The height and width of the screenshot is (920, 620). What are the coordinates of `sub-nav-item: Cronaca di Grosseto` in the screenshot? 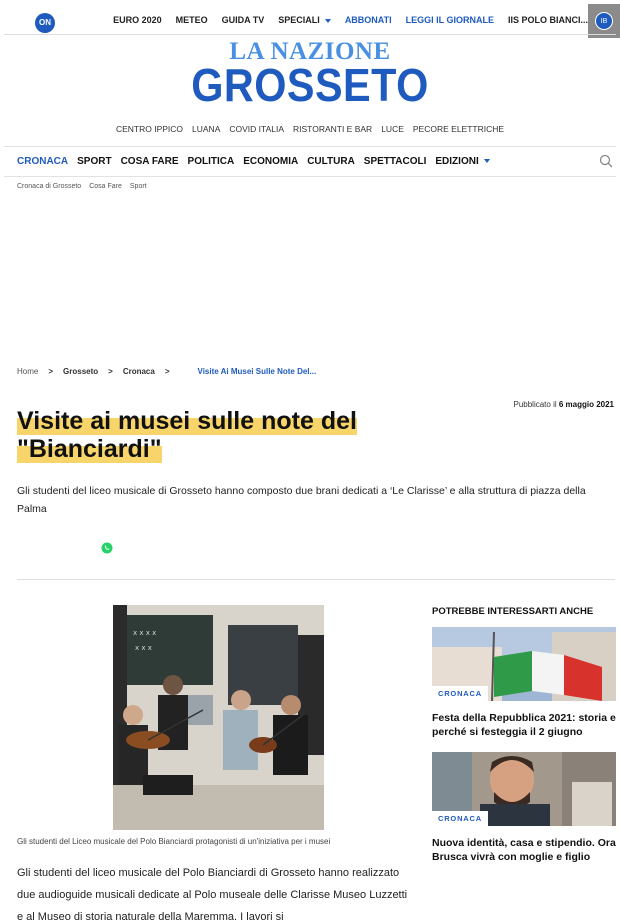 It's located at (49, 186).